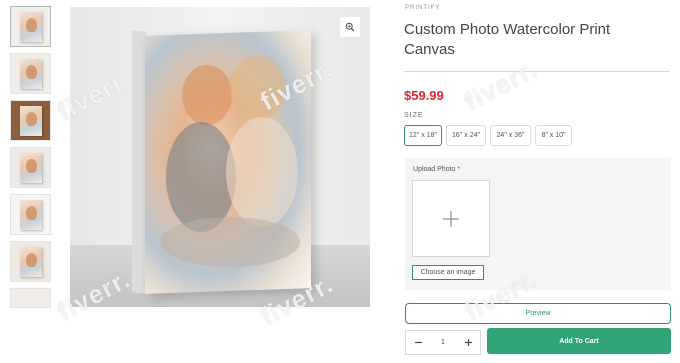 The width and height of the screenshot is (680, 363). What do you see at coordinates (448, 272) in the screenshot?
I see `choose-image-button: Choose an image` at bounding box center [448, 272].